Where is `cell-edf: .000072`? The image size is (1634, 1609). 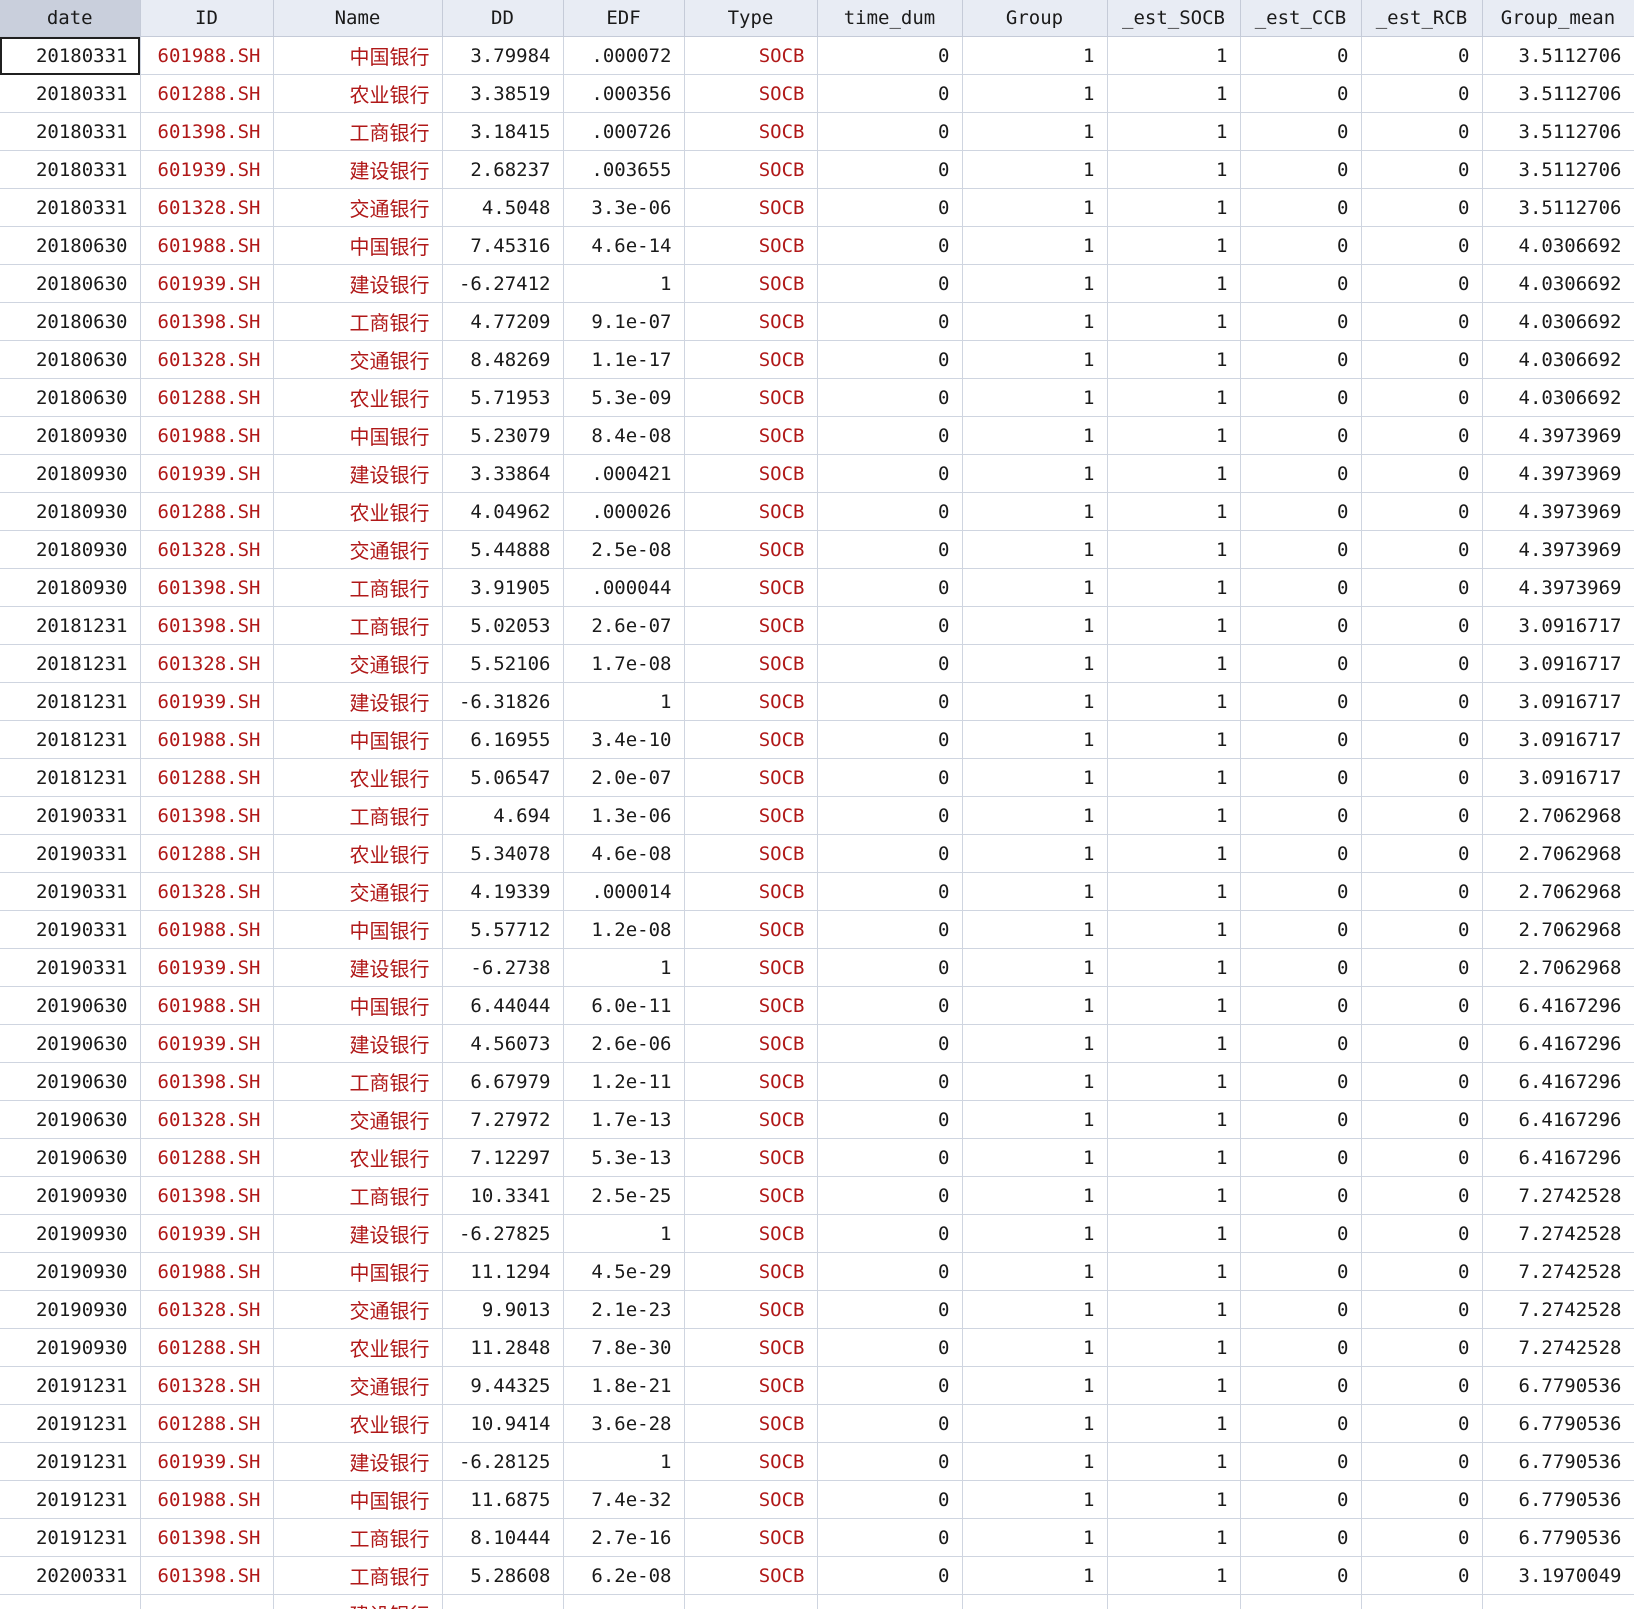
cell-edf: .000072 is located at coordinates (624, 55).